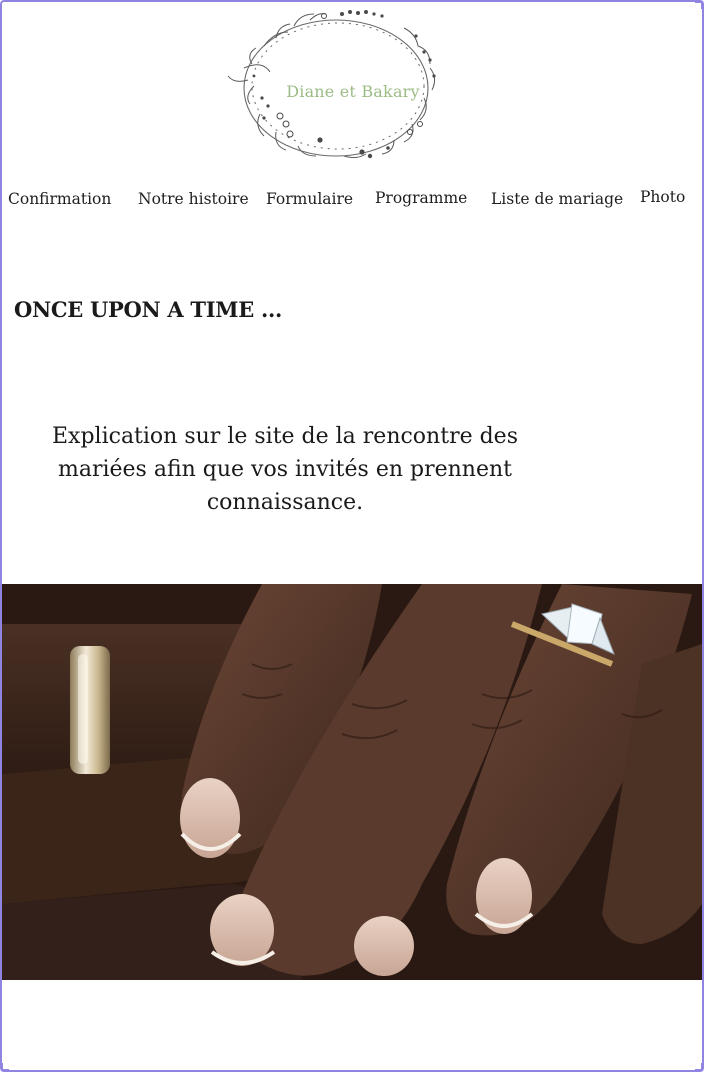 This screenshot has width=704, height=1072. What do you see at coordinates (699, 1067) in the screenshot?
I see `frame-corner-bottom-right` at bounding box center [699, 1067].